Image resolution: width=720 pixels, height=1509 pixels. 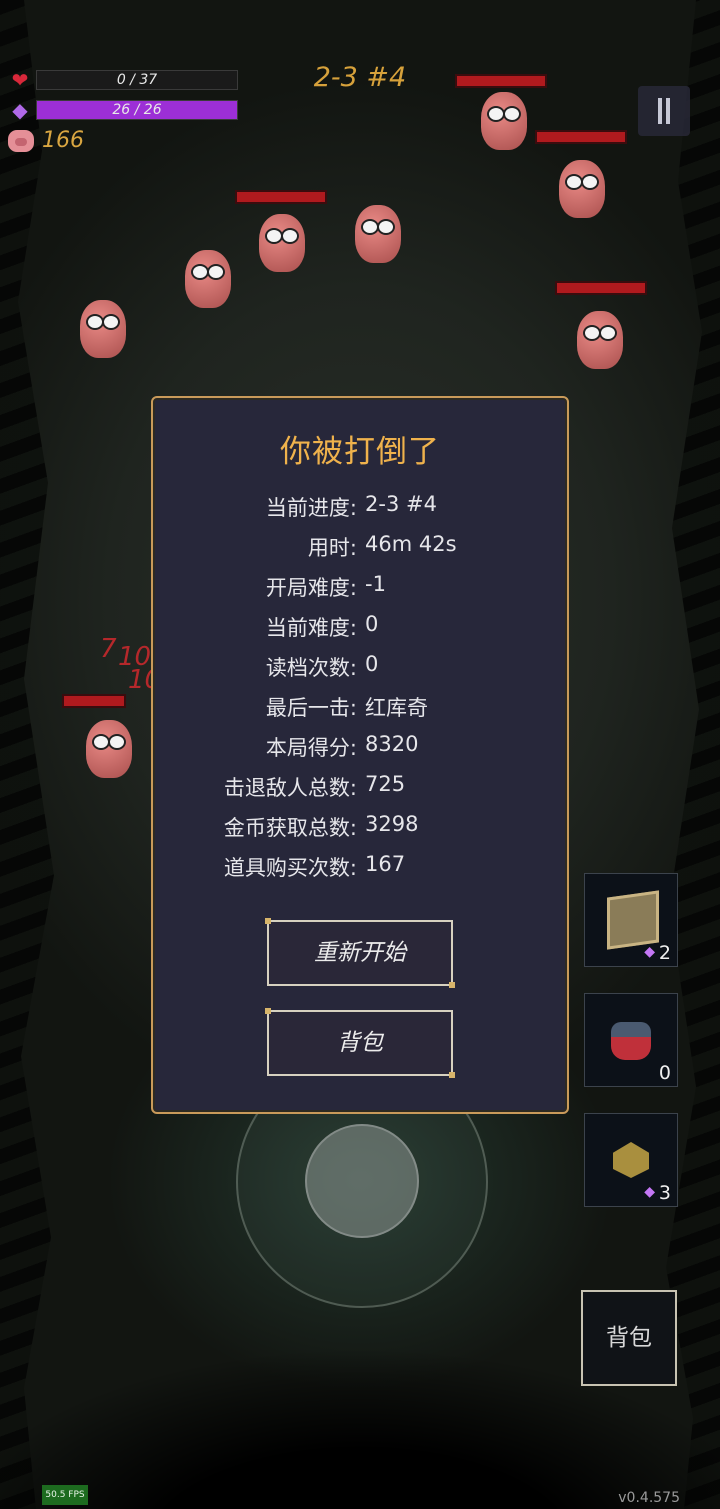 I want to click on dice-icon, so click(x=631, y=1160).